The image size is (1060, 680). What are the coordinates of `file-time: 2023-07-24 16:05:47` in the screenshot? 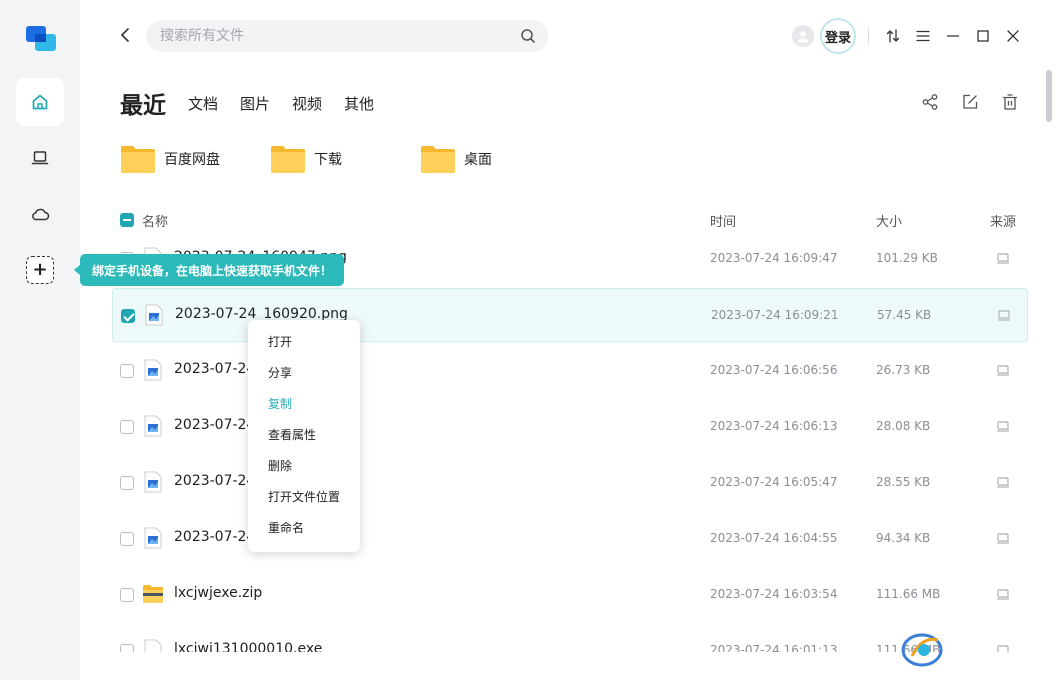 It's located at (774, 482).